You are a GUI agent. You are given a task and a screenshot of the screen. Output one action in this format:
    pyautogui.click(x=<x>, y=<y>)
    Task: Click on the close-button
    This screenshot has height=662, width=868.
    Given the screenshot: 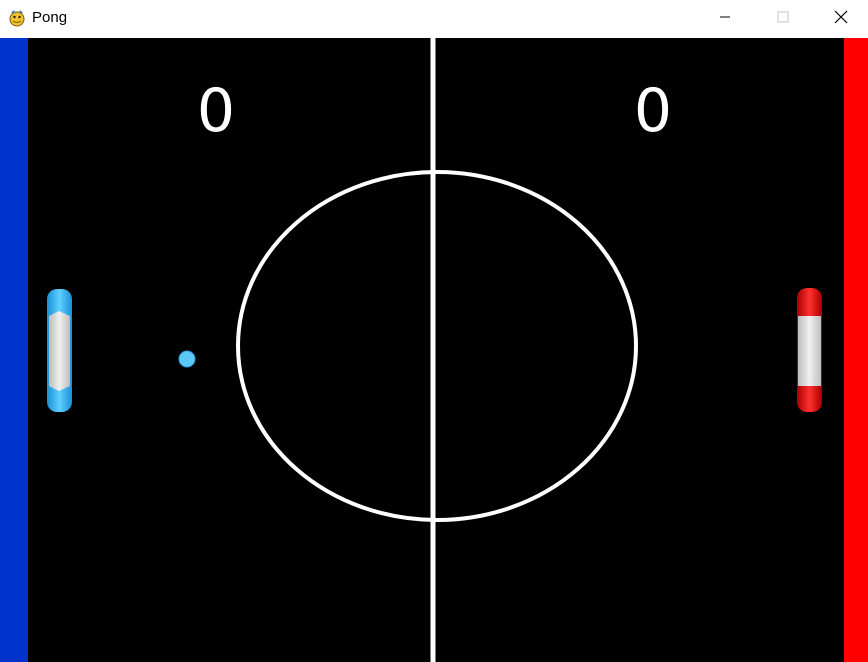 What is the action you would take?
    pyautogui.click(x=840, y=19)
    